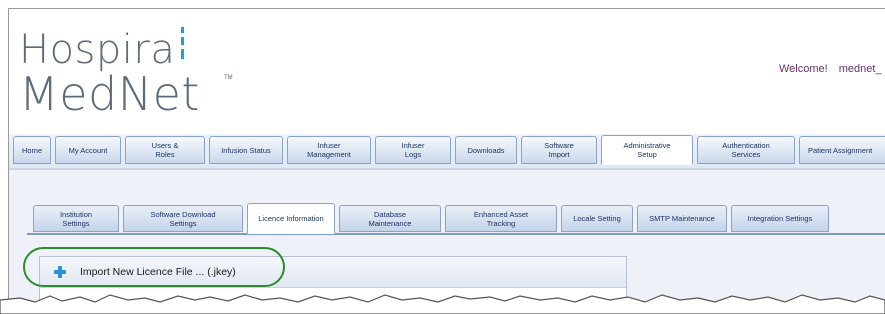 This screenshot has height=314, width=885. I want to click on username-label: mednet_, so click(860, 69).